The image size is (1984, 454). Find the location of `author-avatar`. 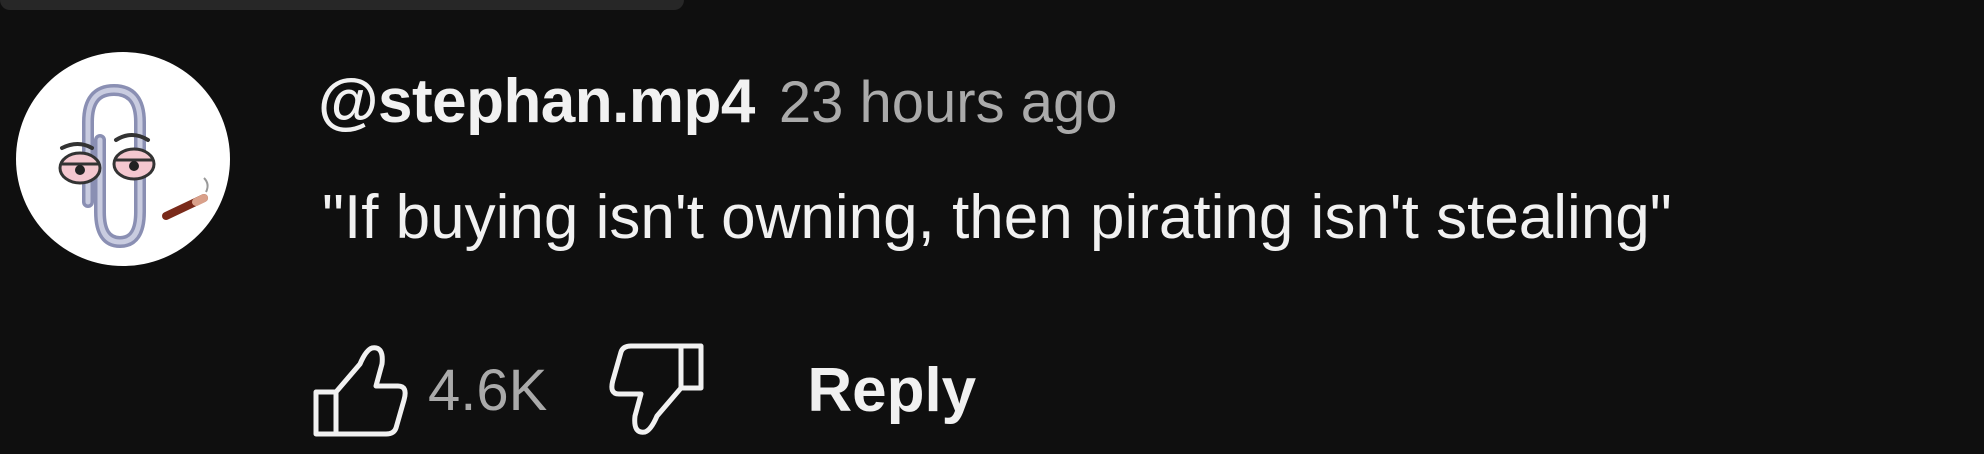

author-avatar is located at coordinates (123, 159).